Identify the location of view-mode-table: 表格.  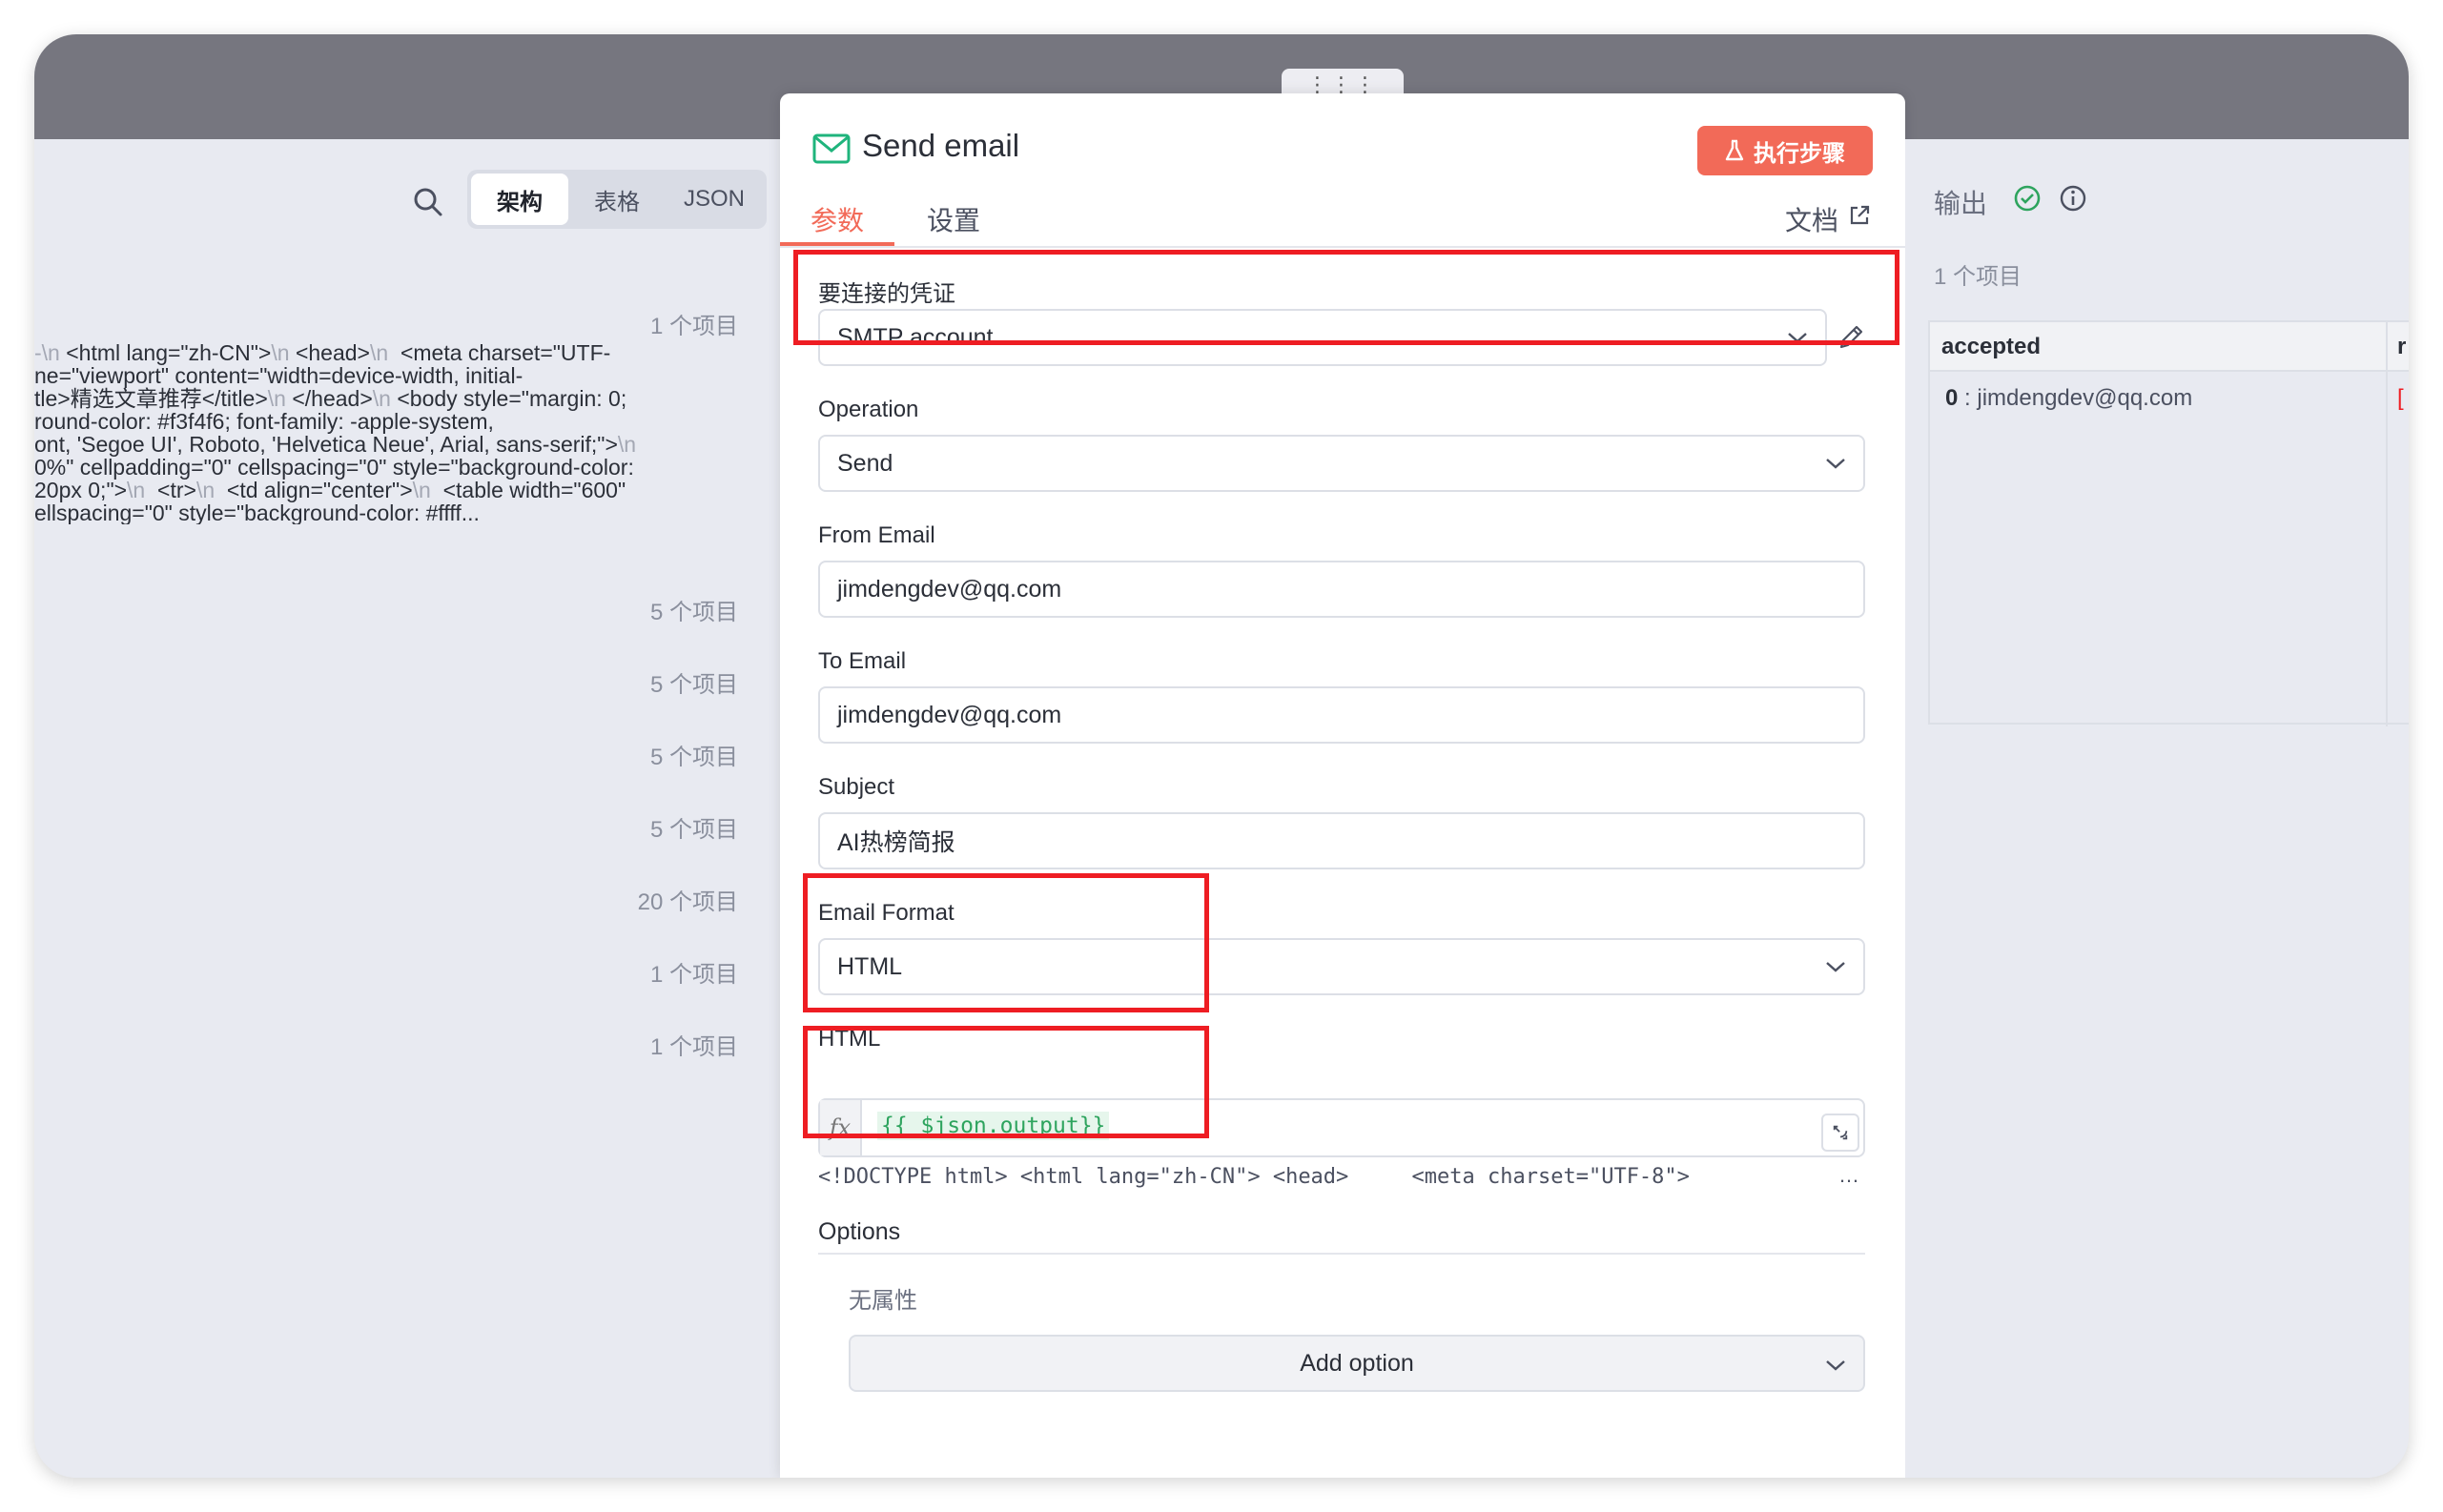
(617, 199).